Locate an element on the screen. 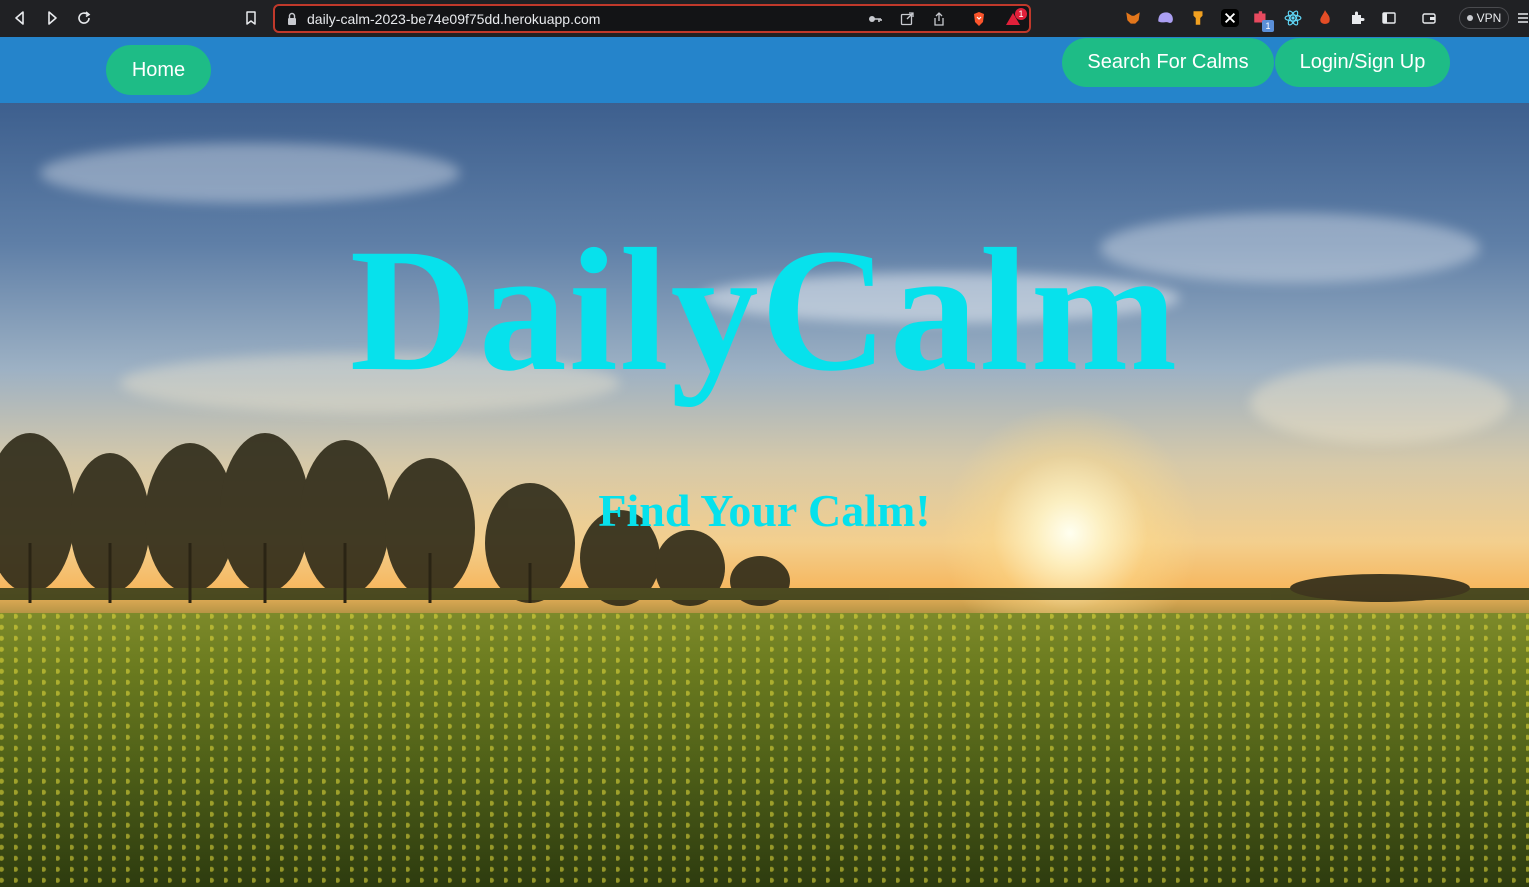 The width and height of the screenshot is (1529, 887). back-icon is located at coordinates (20, 18).